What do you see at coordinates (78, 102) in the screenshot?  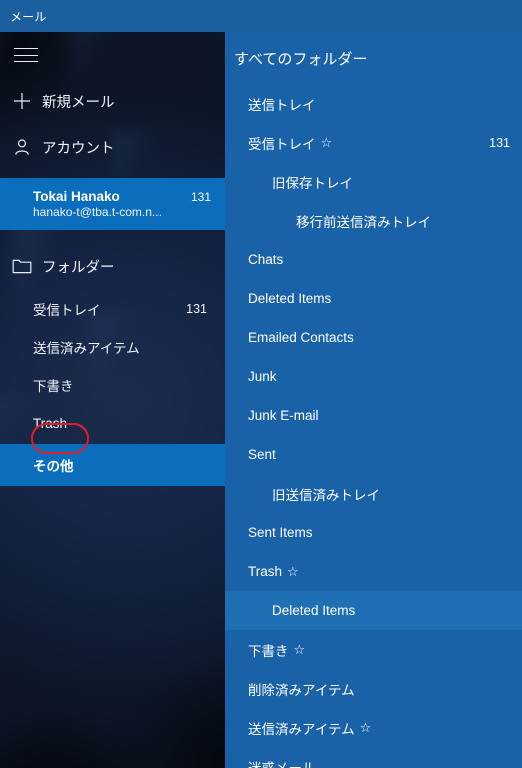 I see `new-mail-label: 新規メール` at bounding box center [78, 102].